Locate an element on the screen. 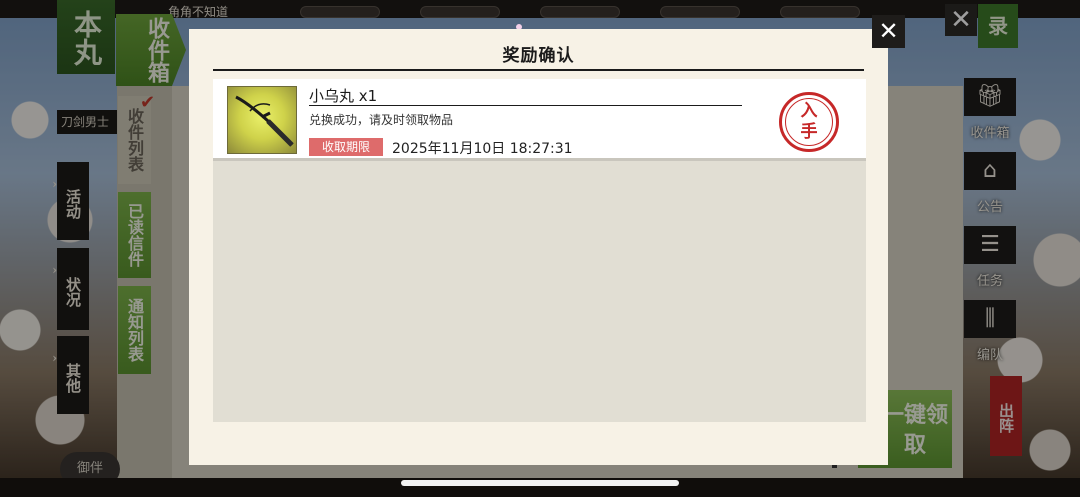  acquired-stamp: 入手 is located at coordinates (809, 122).